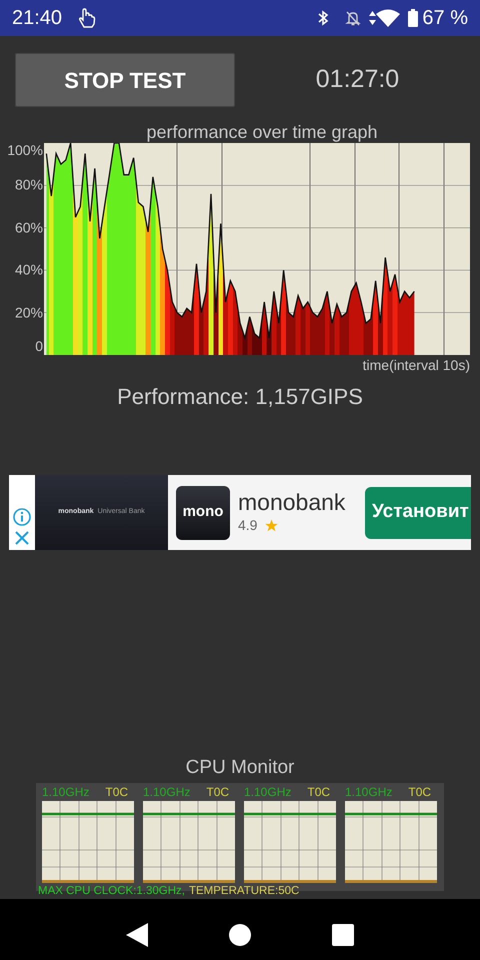 This screenshot has width=480, height=960. I want to click on bluetooth-icon, so click(323, 18).